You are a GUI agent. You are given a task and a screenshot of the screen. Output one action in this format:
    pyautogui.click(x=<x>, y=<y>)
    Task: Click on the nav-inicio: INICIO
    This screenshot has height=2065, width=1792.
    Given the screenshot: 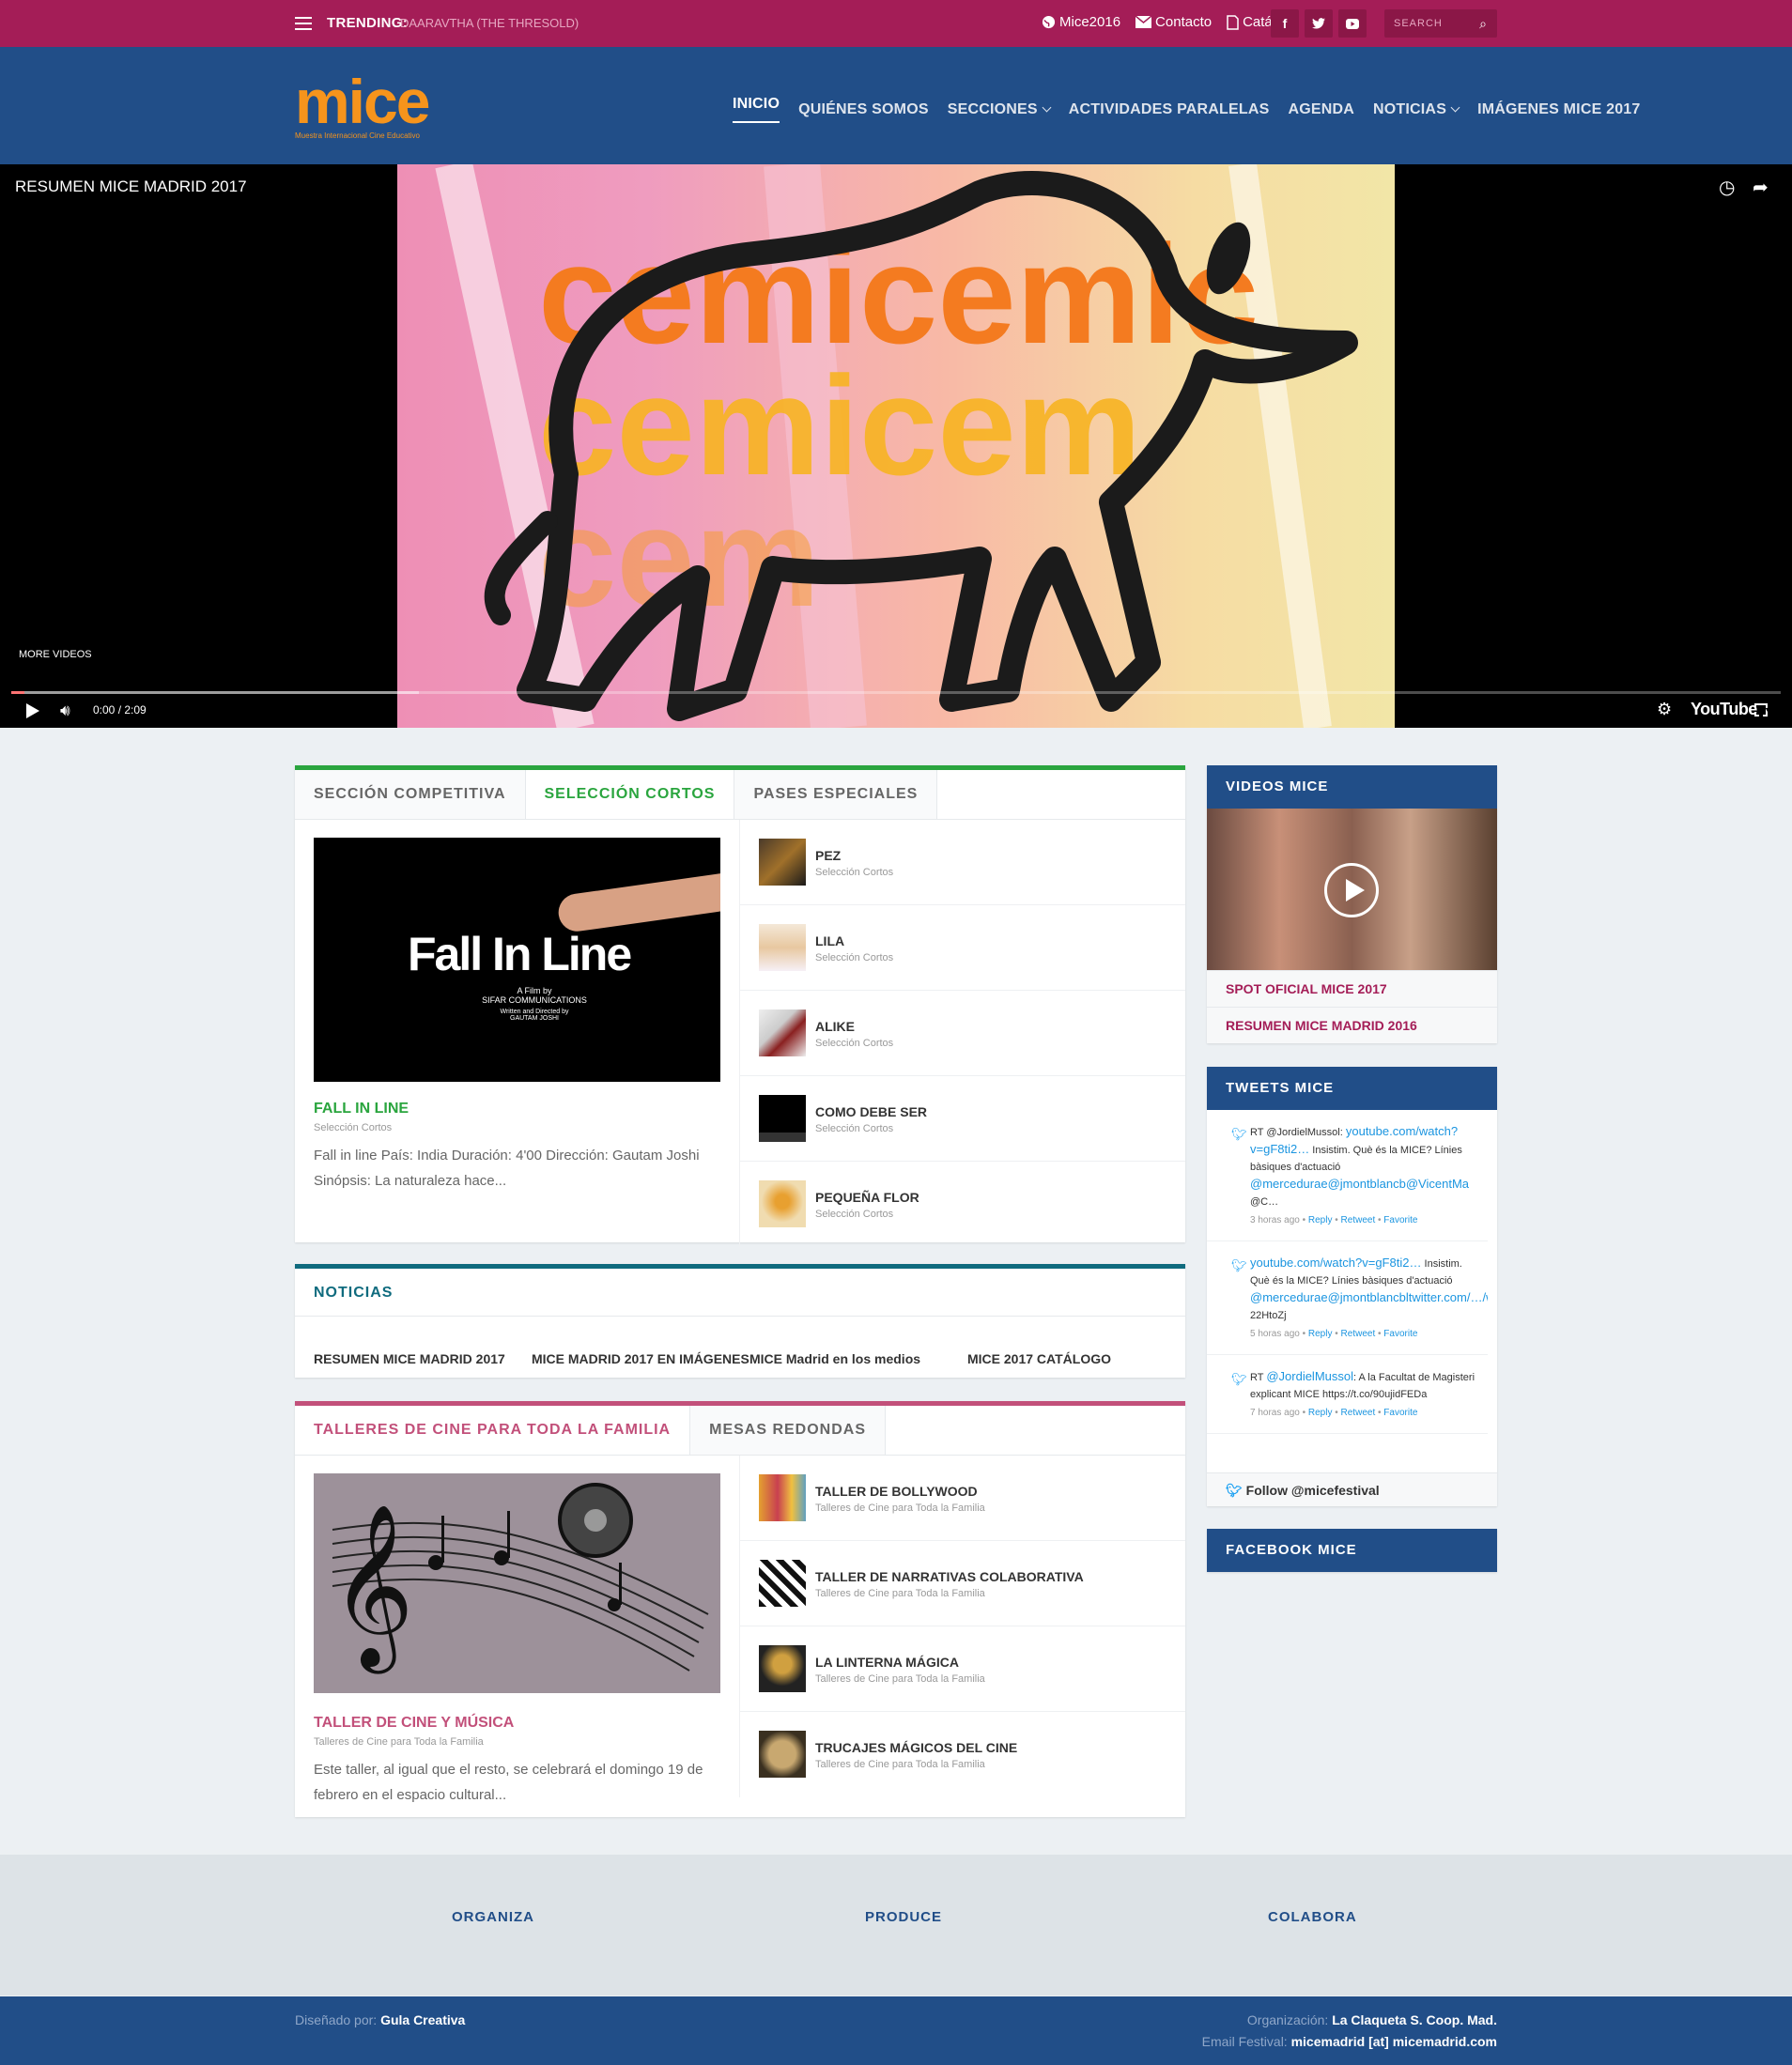 What is the action you would take?
    pyautogui.click(x=756, y=109)
    